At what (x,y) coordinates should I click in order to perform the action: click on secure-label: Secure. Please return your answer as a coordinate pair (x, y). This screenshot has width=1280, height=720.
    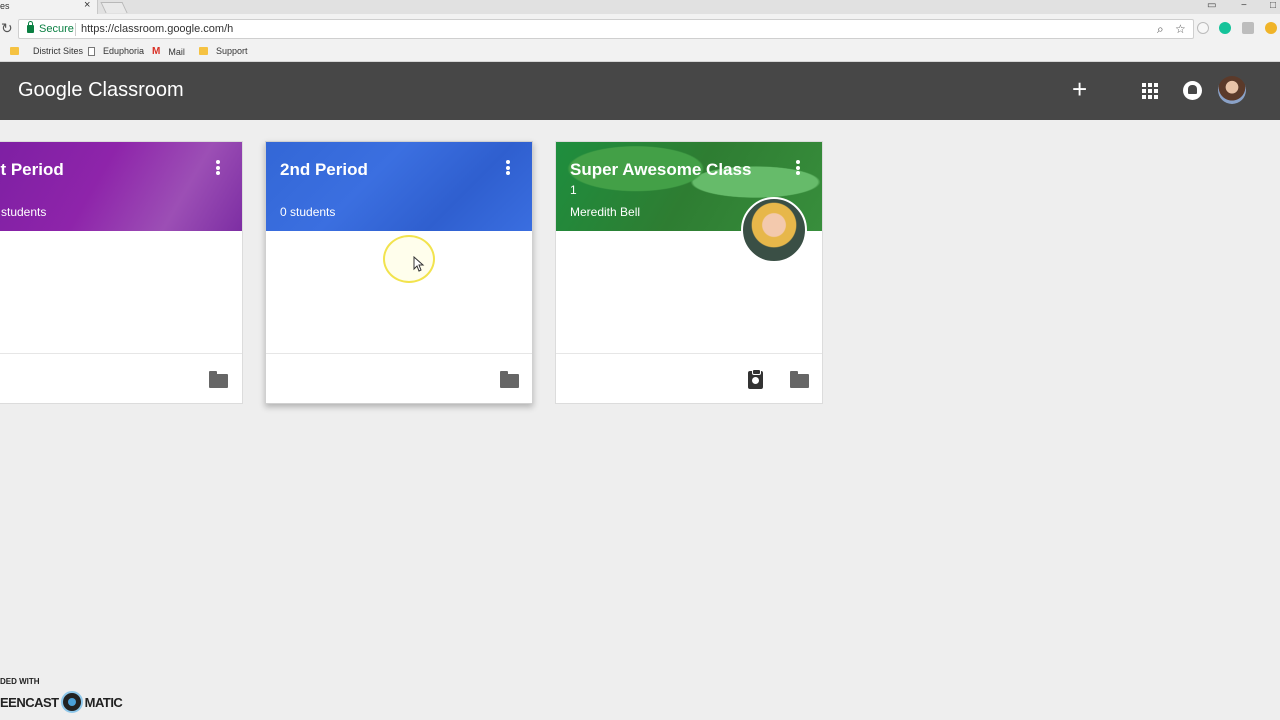
    Looking at the image, I should click on (56, 29).